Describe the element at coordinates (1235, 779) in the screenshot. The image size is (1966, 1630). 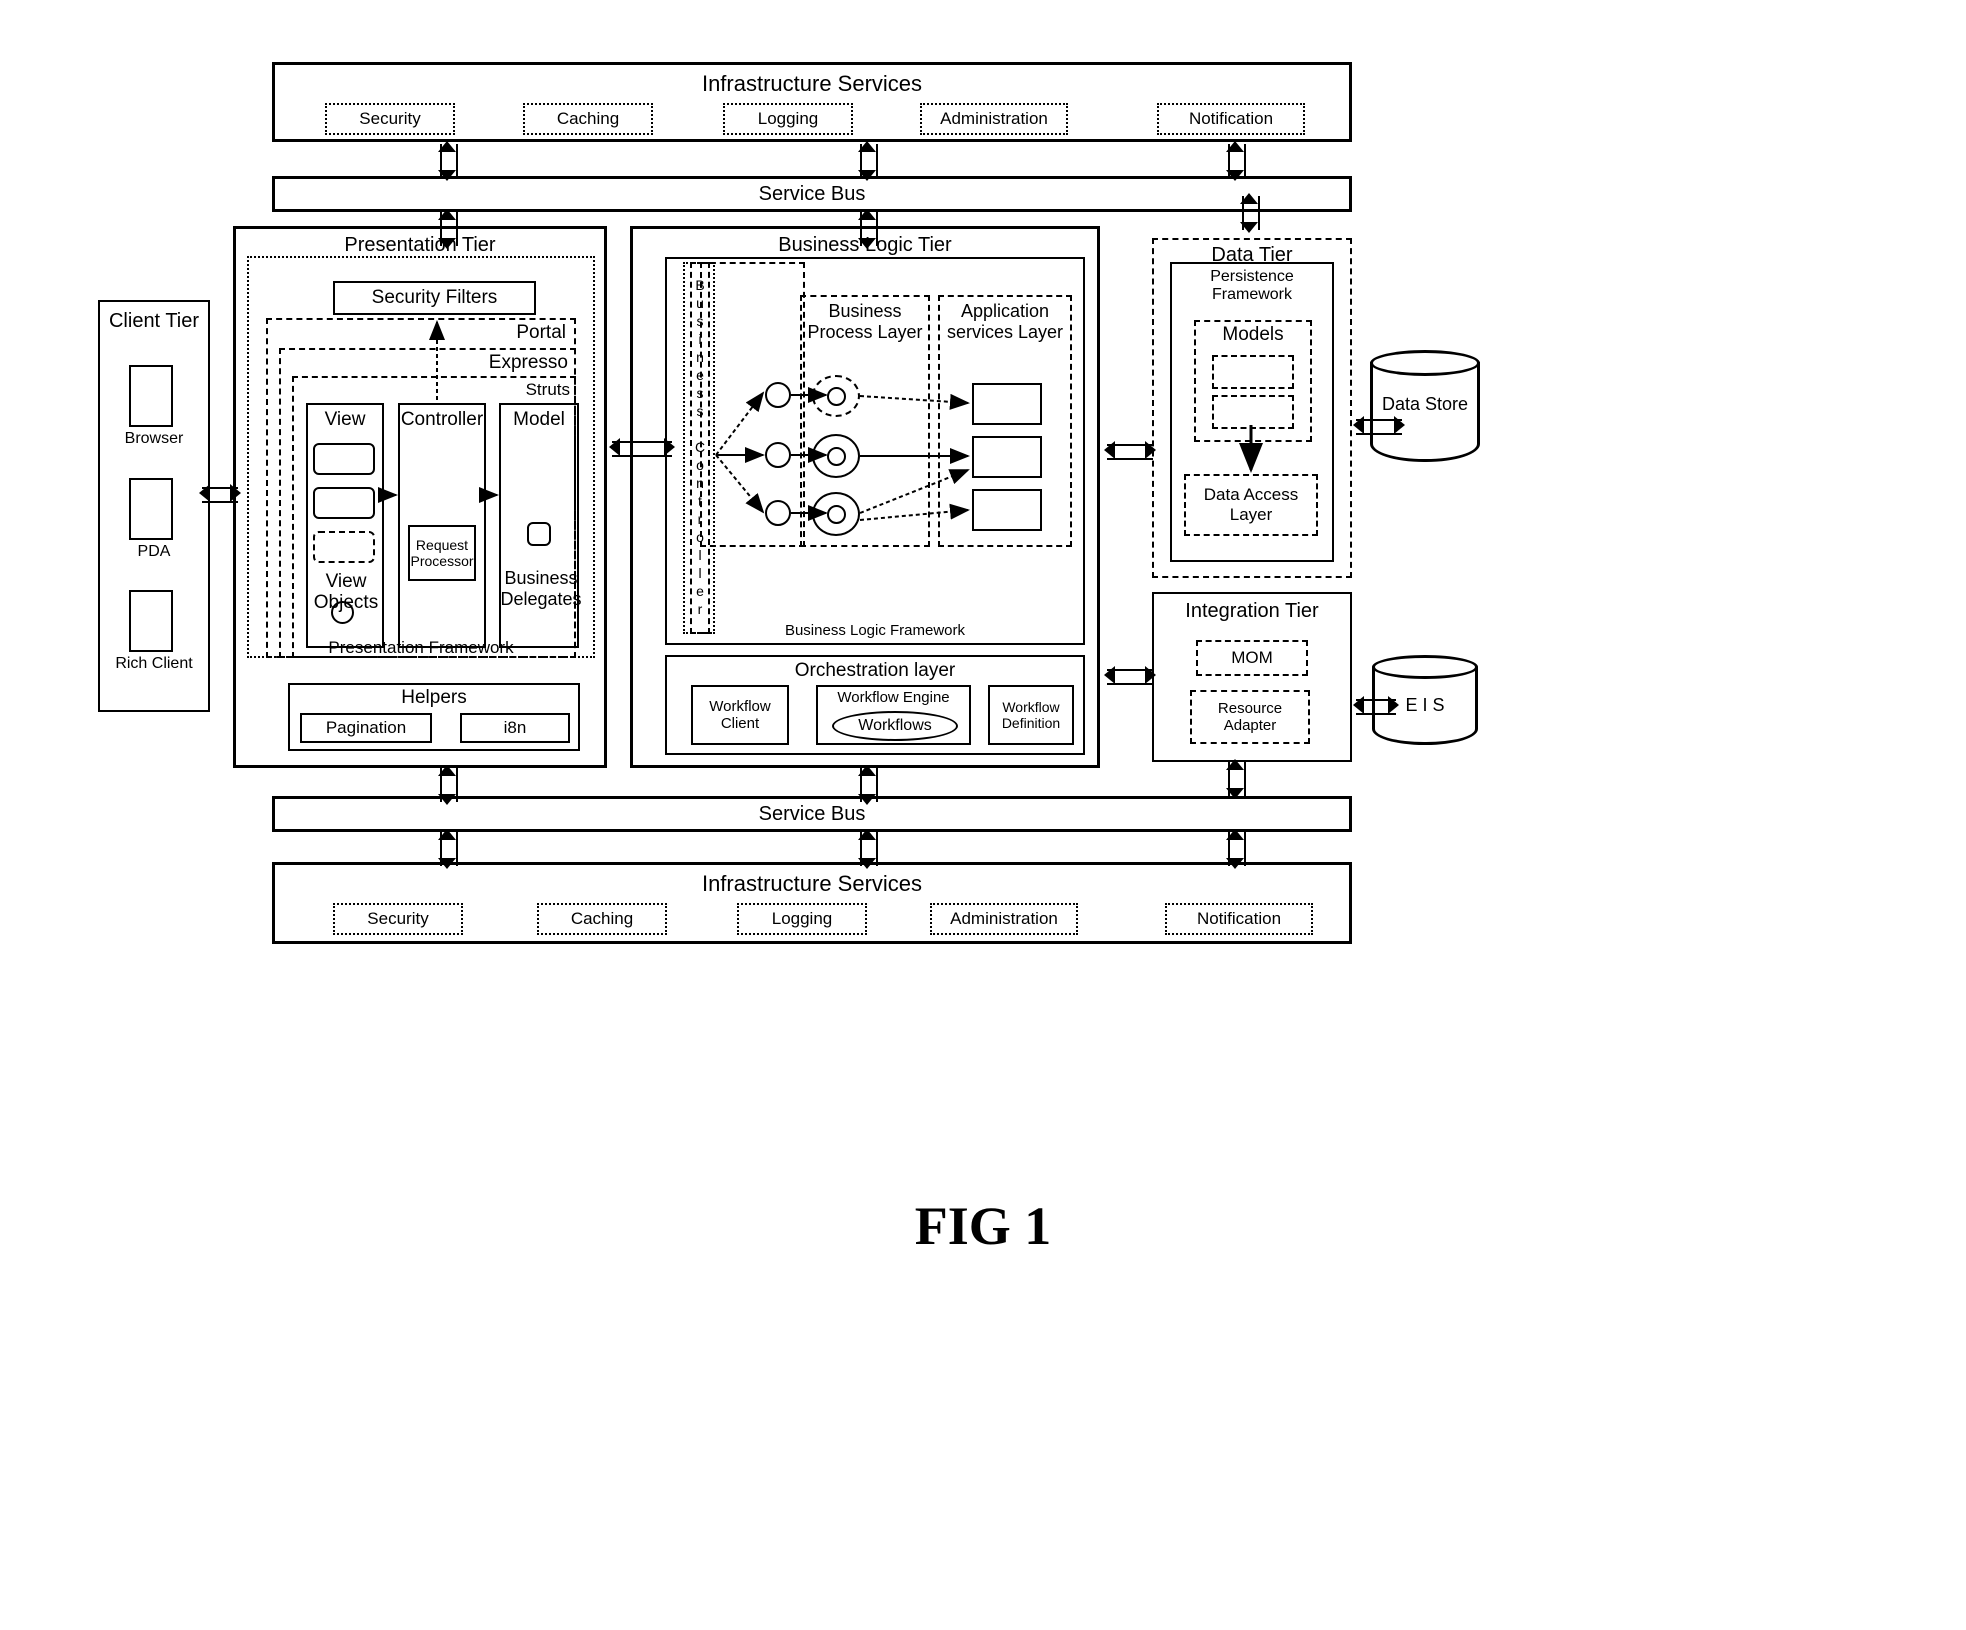
I see `connector-integration-bus-bottom` at that location.